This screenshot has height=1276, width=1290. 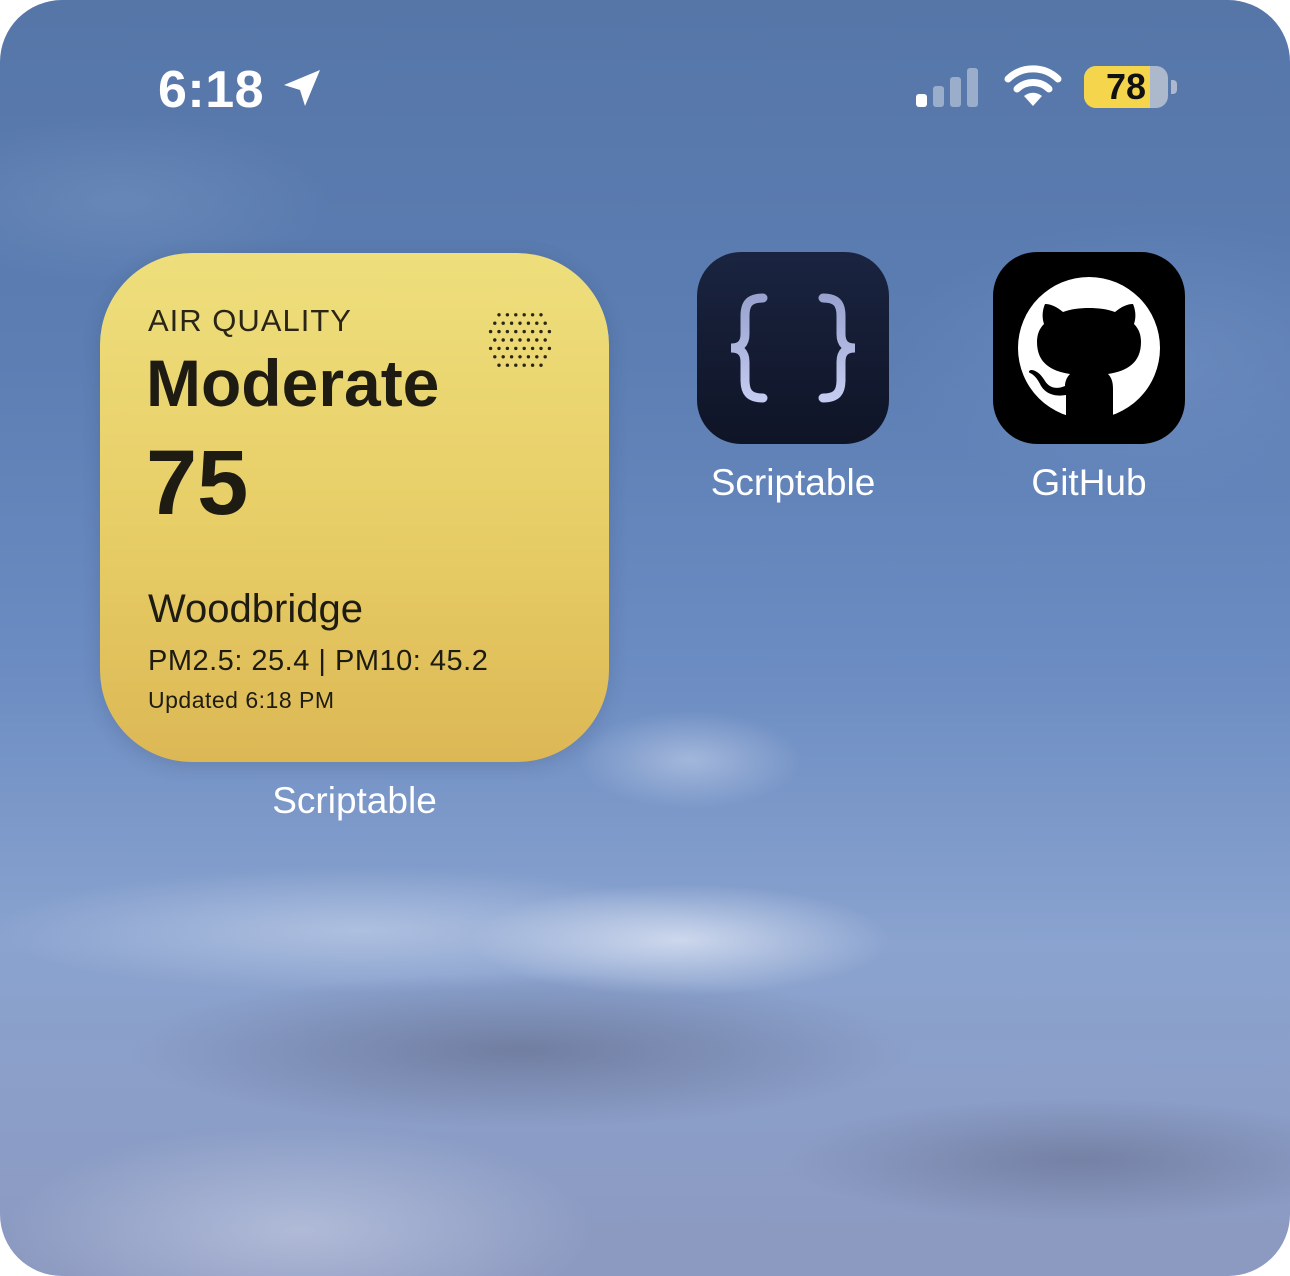 What do you see at coordinates (354, 800) in the screenshot?
I see `widget-caption: Scriptable` at bounding box center [354, 800].